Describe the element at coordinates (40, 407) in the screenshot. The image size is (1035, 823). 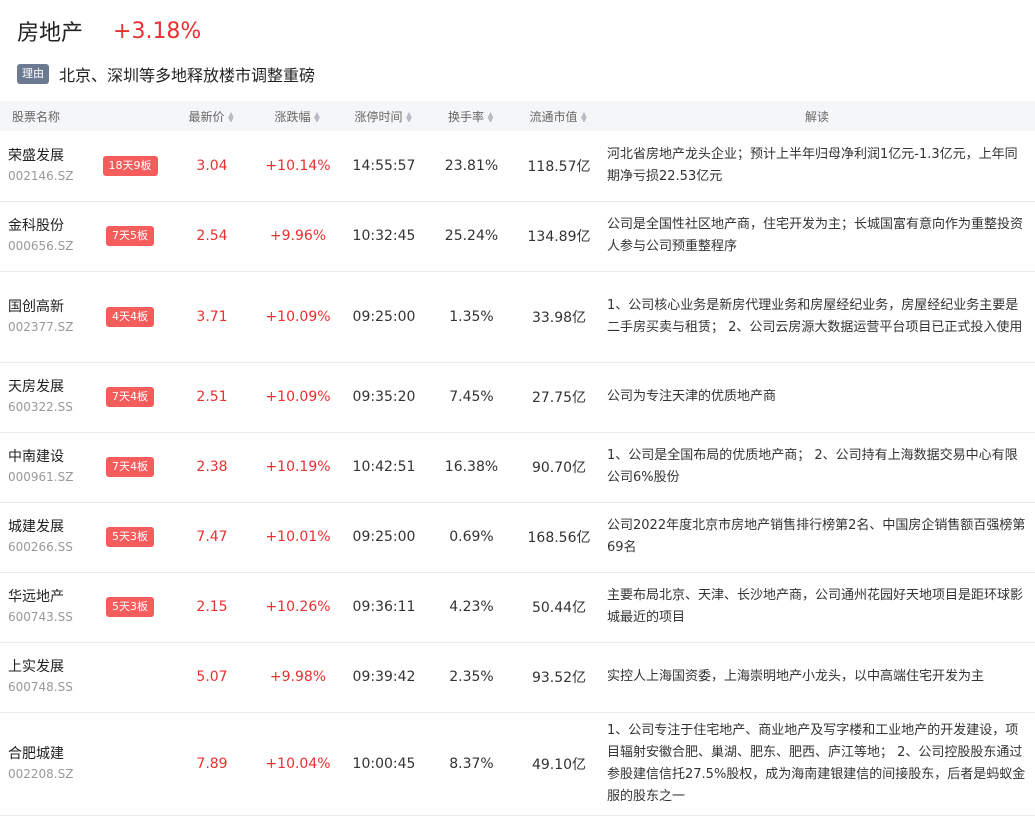
I see `stock-code: 600322.SS` at that location.